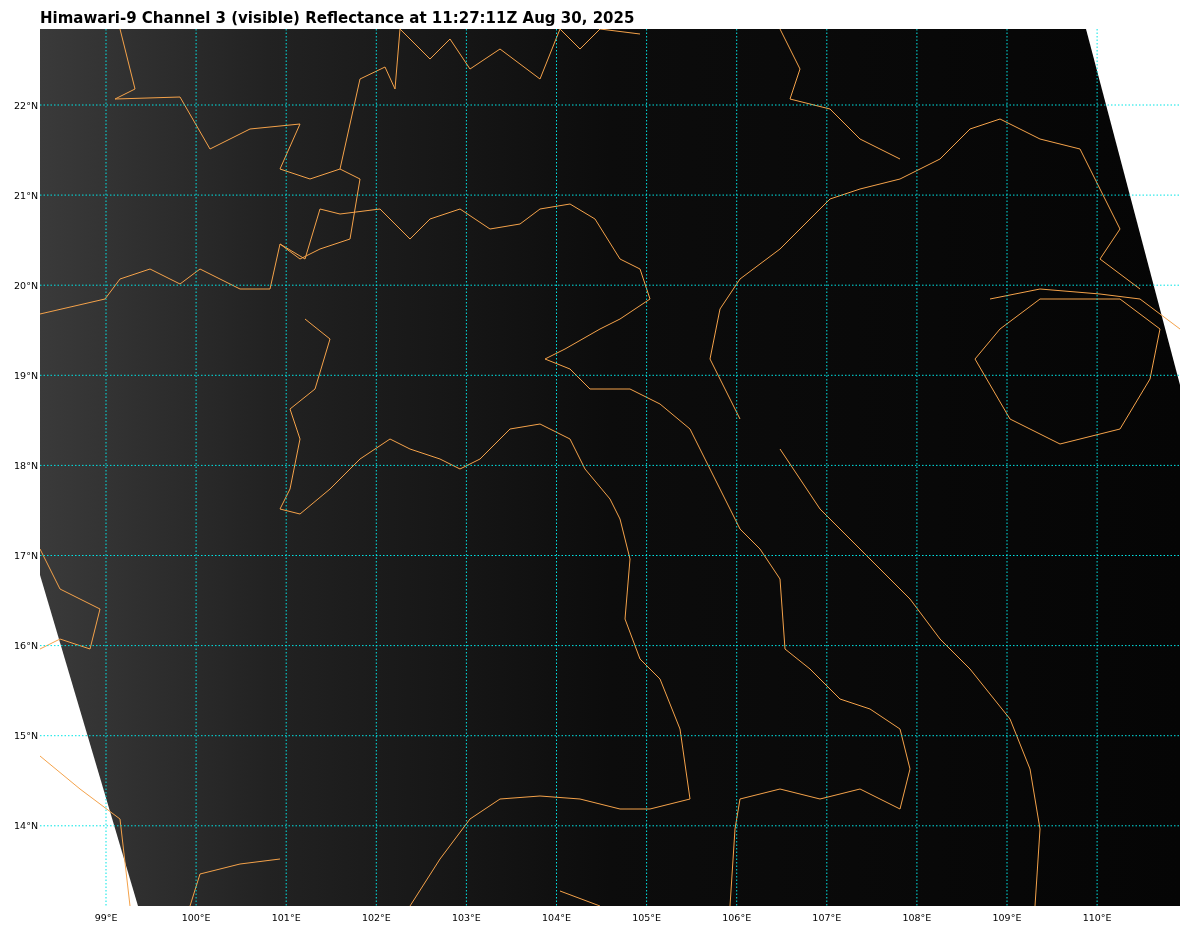 The height and width of the screenshot is (929, 1200). I want to click on longitude-label: 108°E, so click(917, 918).